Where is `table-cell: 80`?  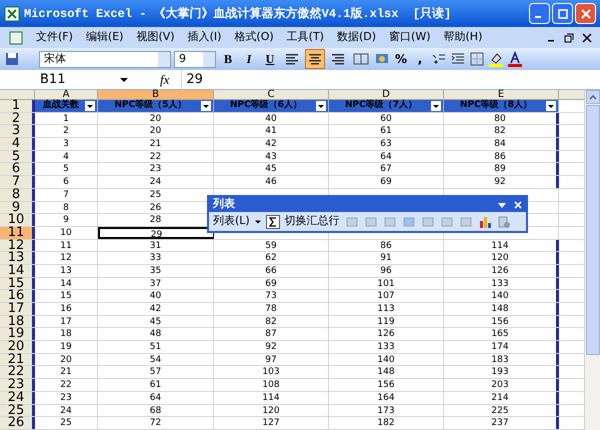 table-cell: 80 is located at coordinates (501, 118).